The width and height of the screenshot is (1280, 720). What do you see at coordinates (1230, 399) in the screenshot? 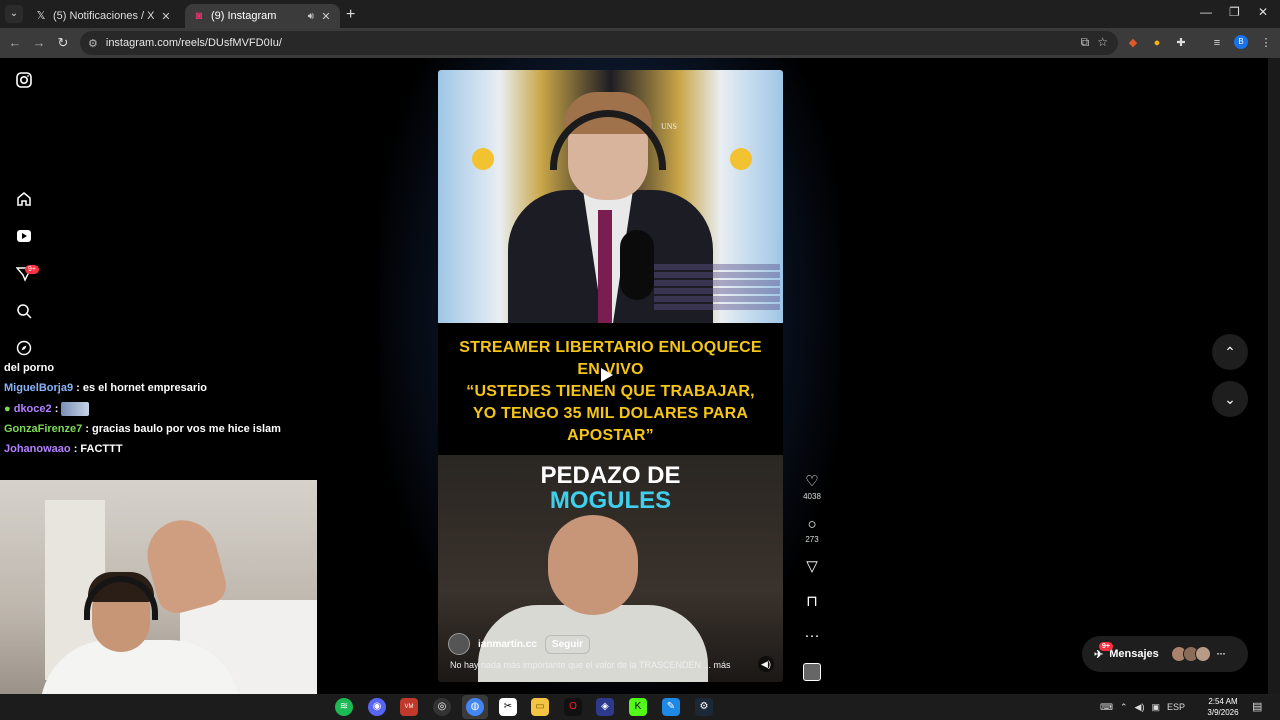
I see `next-reel-button: ⌄` at bounding box center [1230, 399].